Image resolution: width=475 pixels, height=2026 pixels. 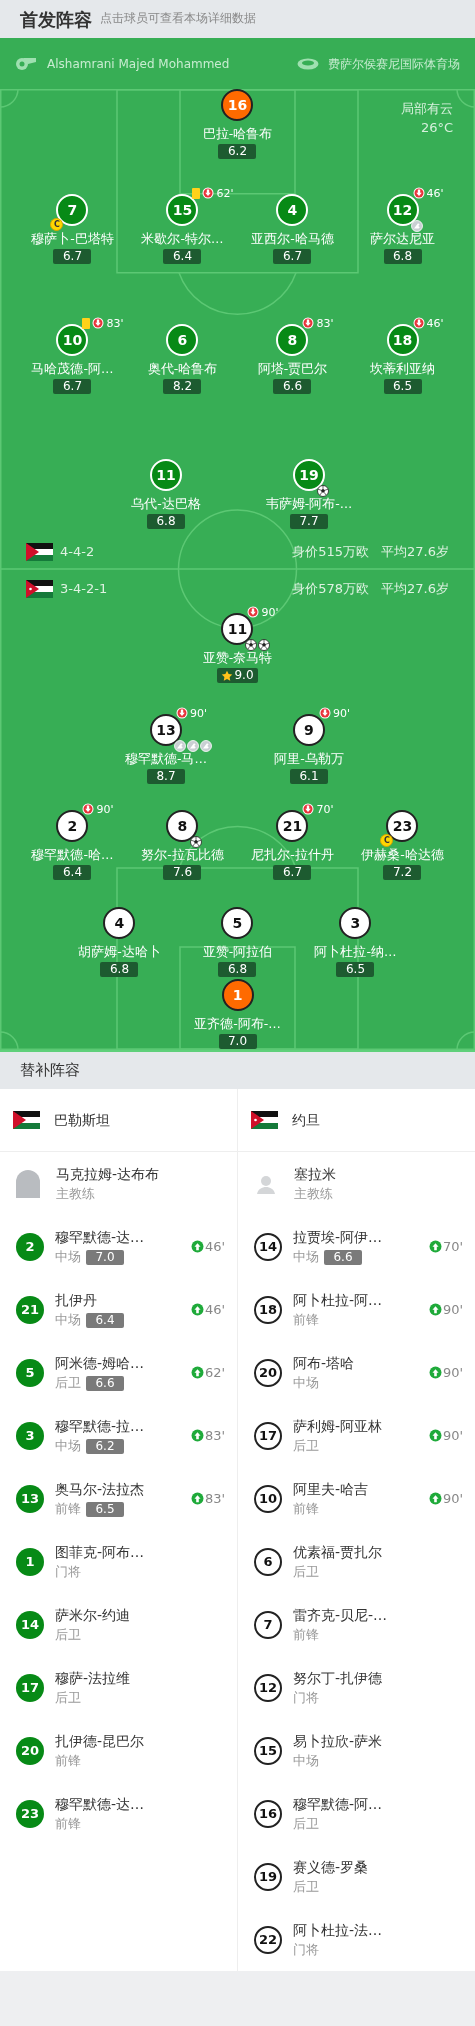 I want to click on player-name: 萨利姆-阿亚林, so click(x=361, y=1426).